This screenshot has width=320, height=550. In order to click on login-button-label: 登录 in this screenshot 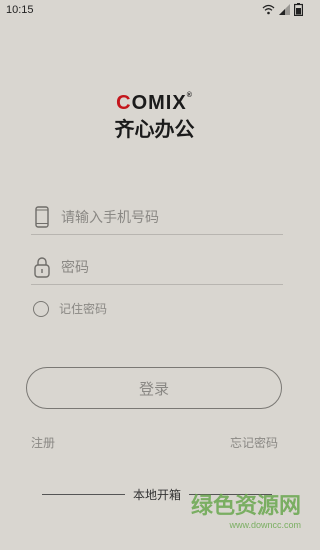, I will do `click(153, 388)`.